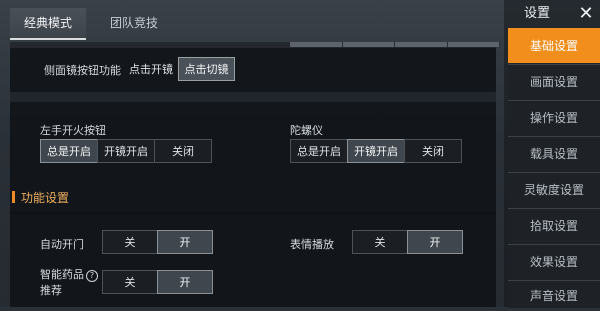  Describe the element at coordinates (395, 44) in the screenshot. I see `cut-off-option-row` at that location.